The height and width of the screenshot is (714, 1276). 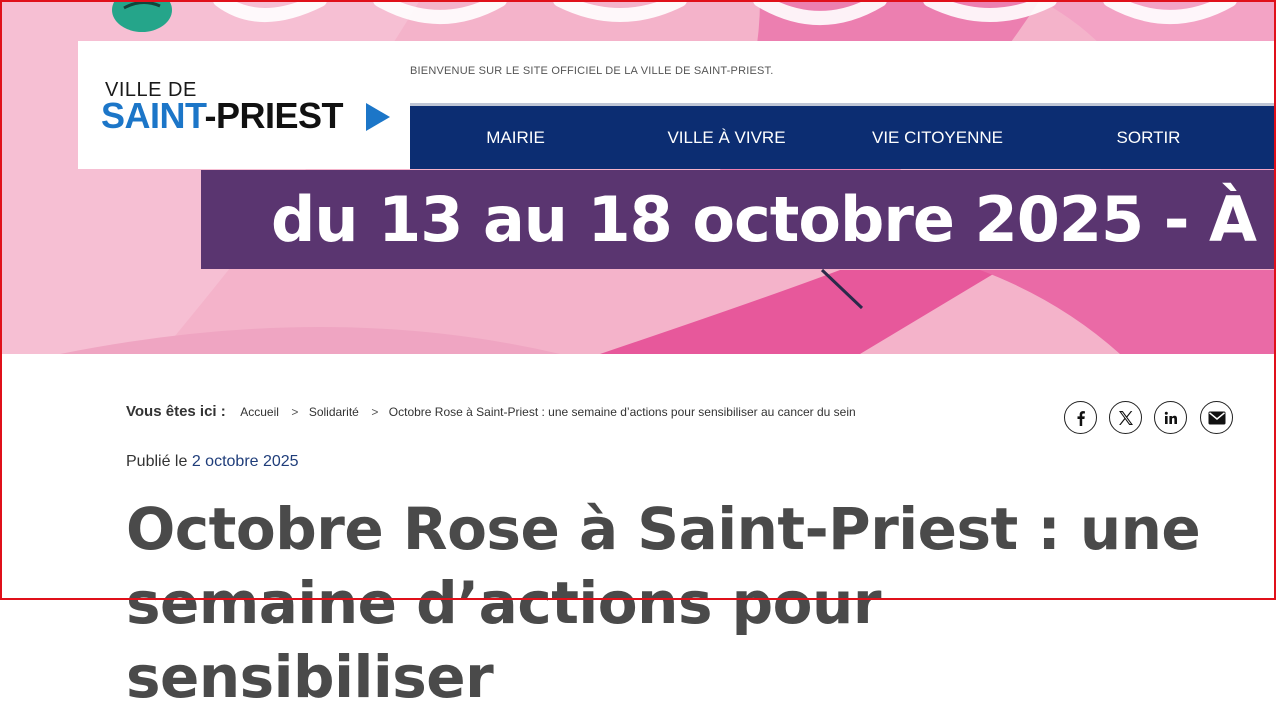 What do you see at coordinates (378, 117) in the screenshot?
I see `logo-arrow-icon` at bounding box center [378, 117].